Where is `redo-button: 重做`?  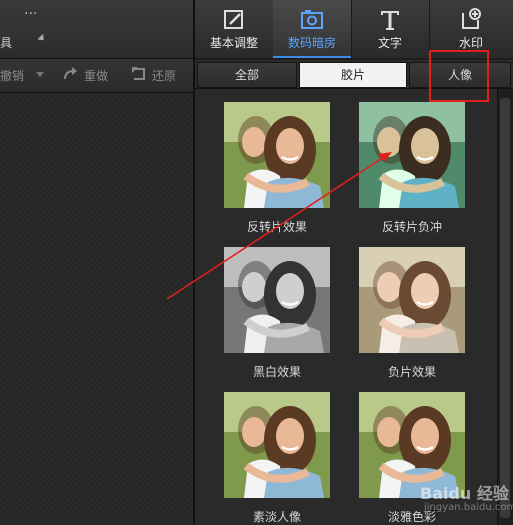
redo-button: 重做 is located at coordinates (96, 75).